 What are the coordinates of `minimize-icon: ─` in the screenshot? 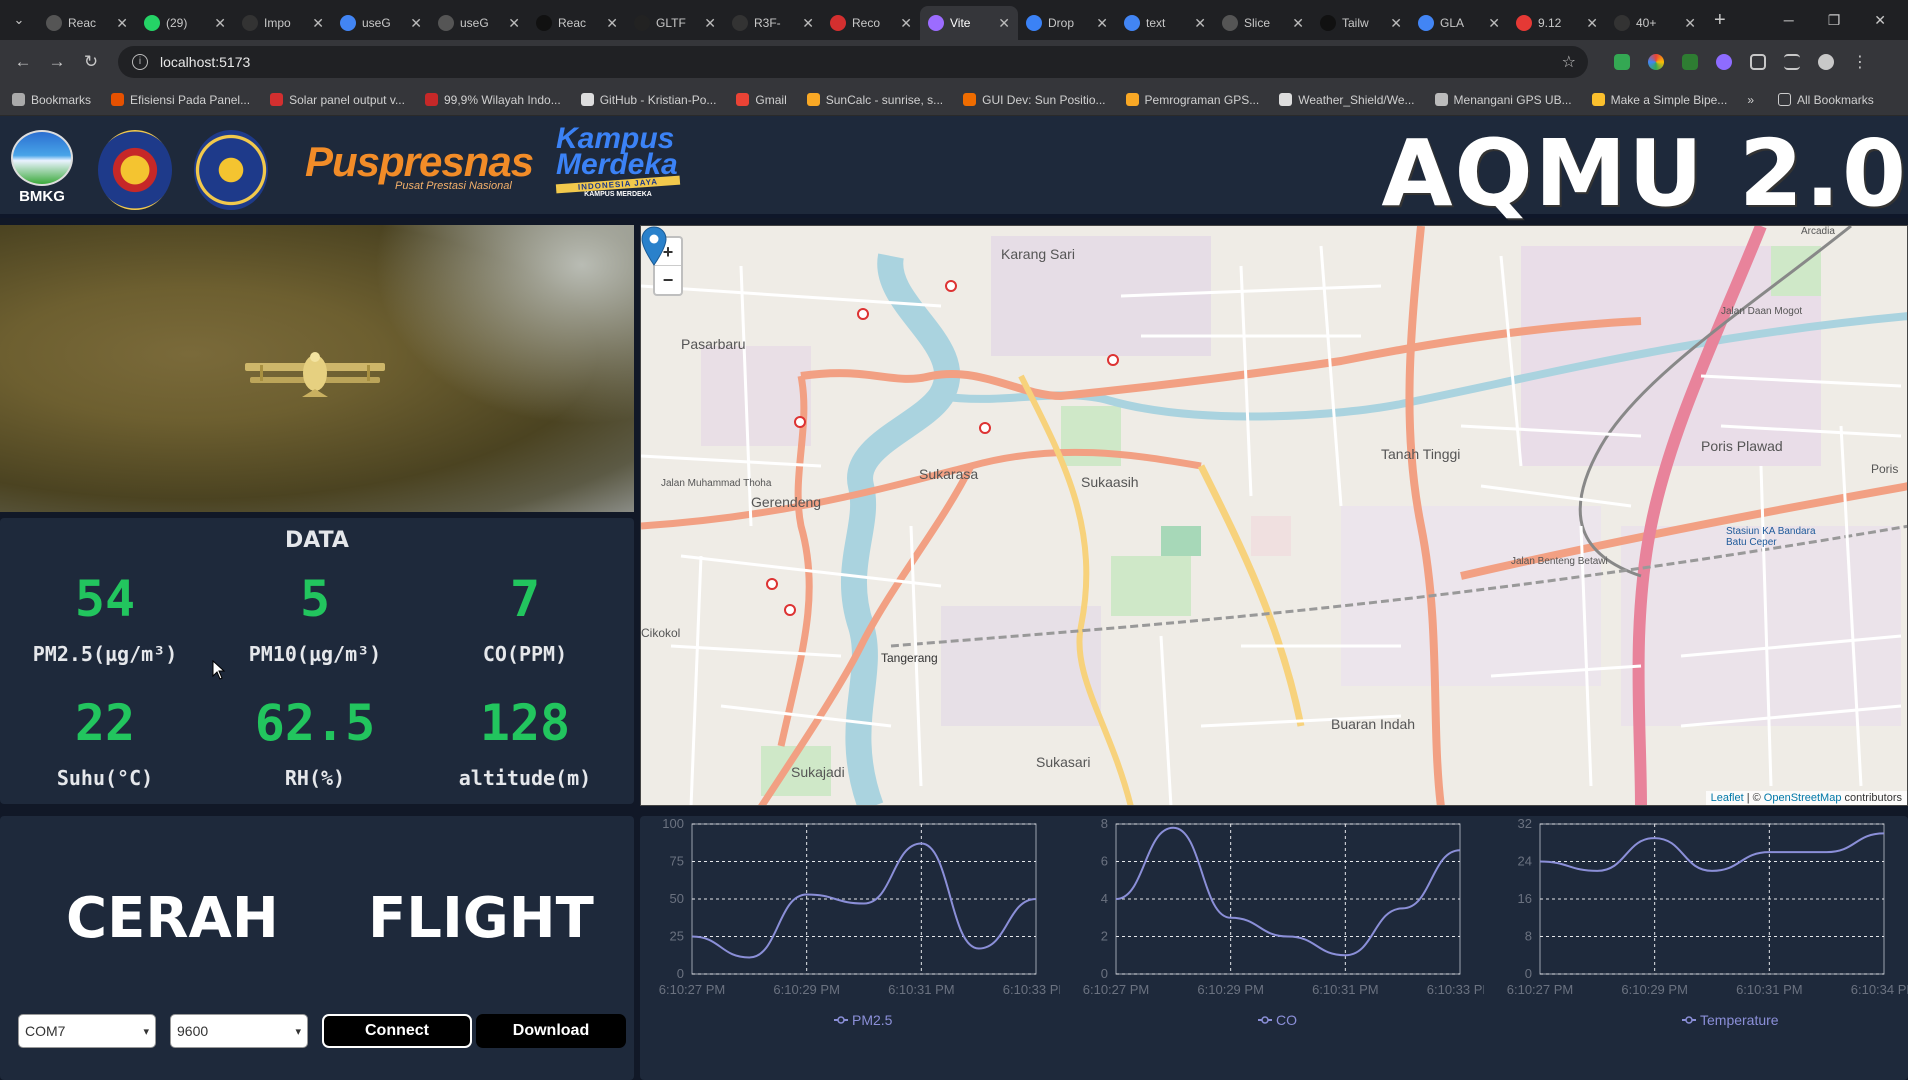 It's located at (1789, 20).